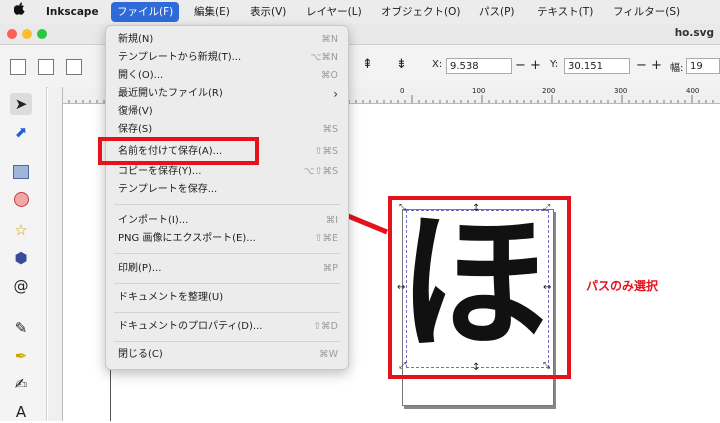  I want to click on spiral-tool-icon: @, so click(21, 286).